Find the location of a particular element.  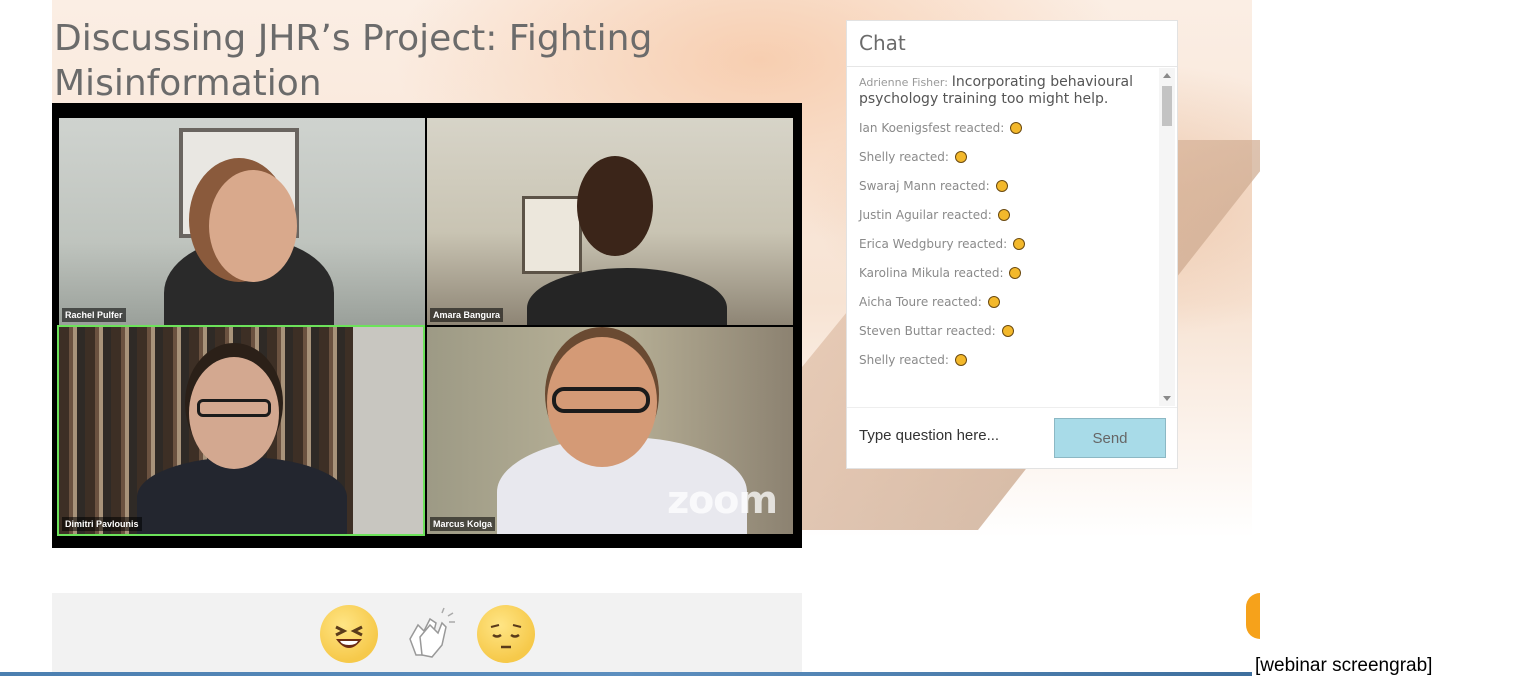

chat-author: Justin Aguilar reacted: is located at coordinates (925, 215).